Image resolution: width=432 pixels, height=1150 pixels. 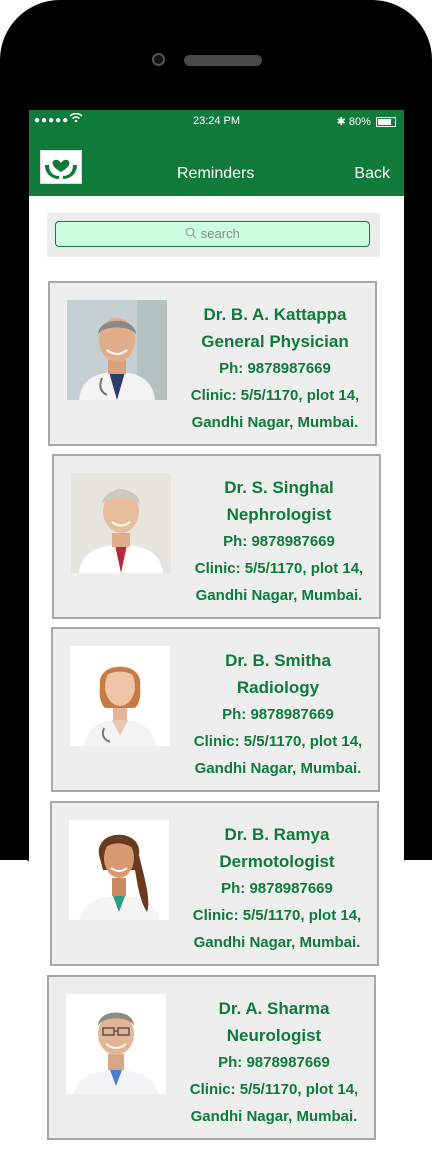 I want to click on back-button: Back, so click(x=372, y=174).